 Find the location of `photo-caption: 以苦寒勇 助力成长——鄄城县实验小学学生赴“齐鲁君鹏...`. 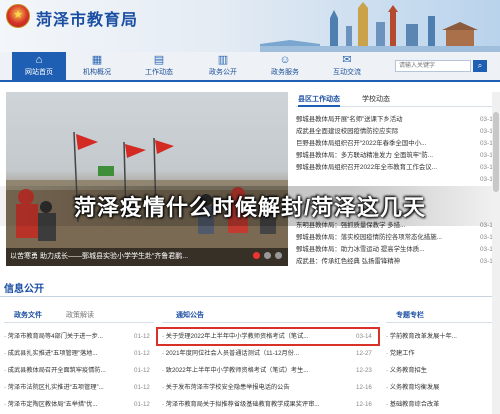

photo-caption: 以苦寒勇 助力成长——鄄城县实验小学学生赴“齐鲁君鹏... is located at coordinates (147, 257).